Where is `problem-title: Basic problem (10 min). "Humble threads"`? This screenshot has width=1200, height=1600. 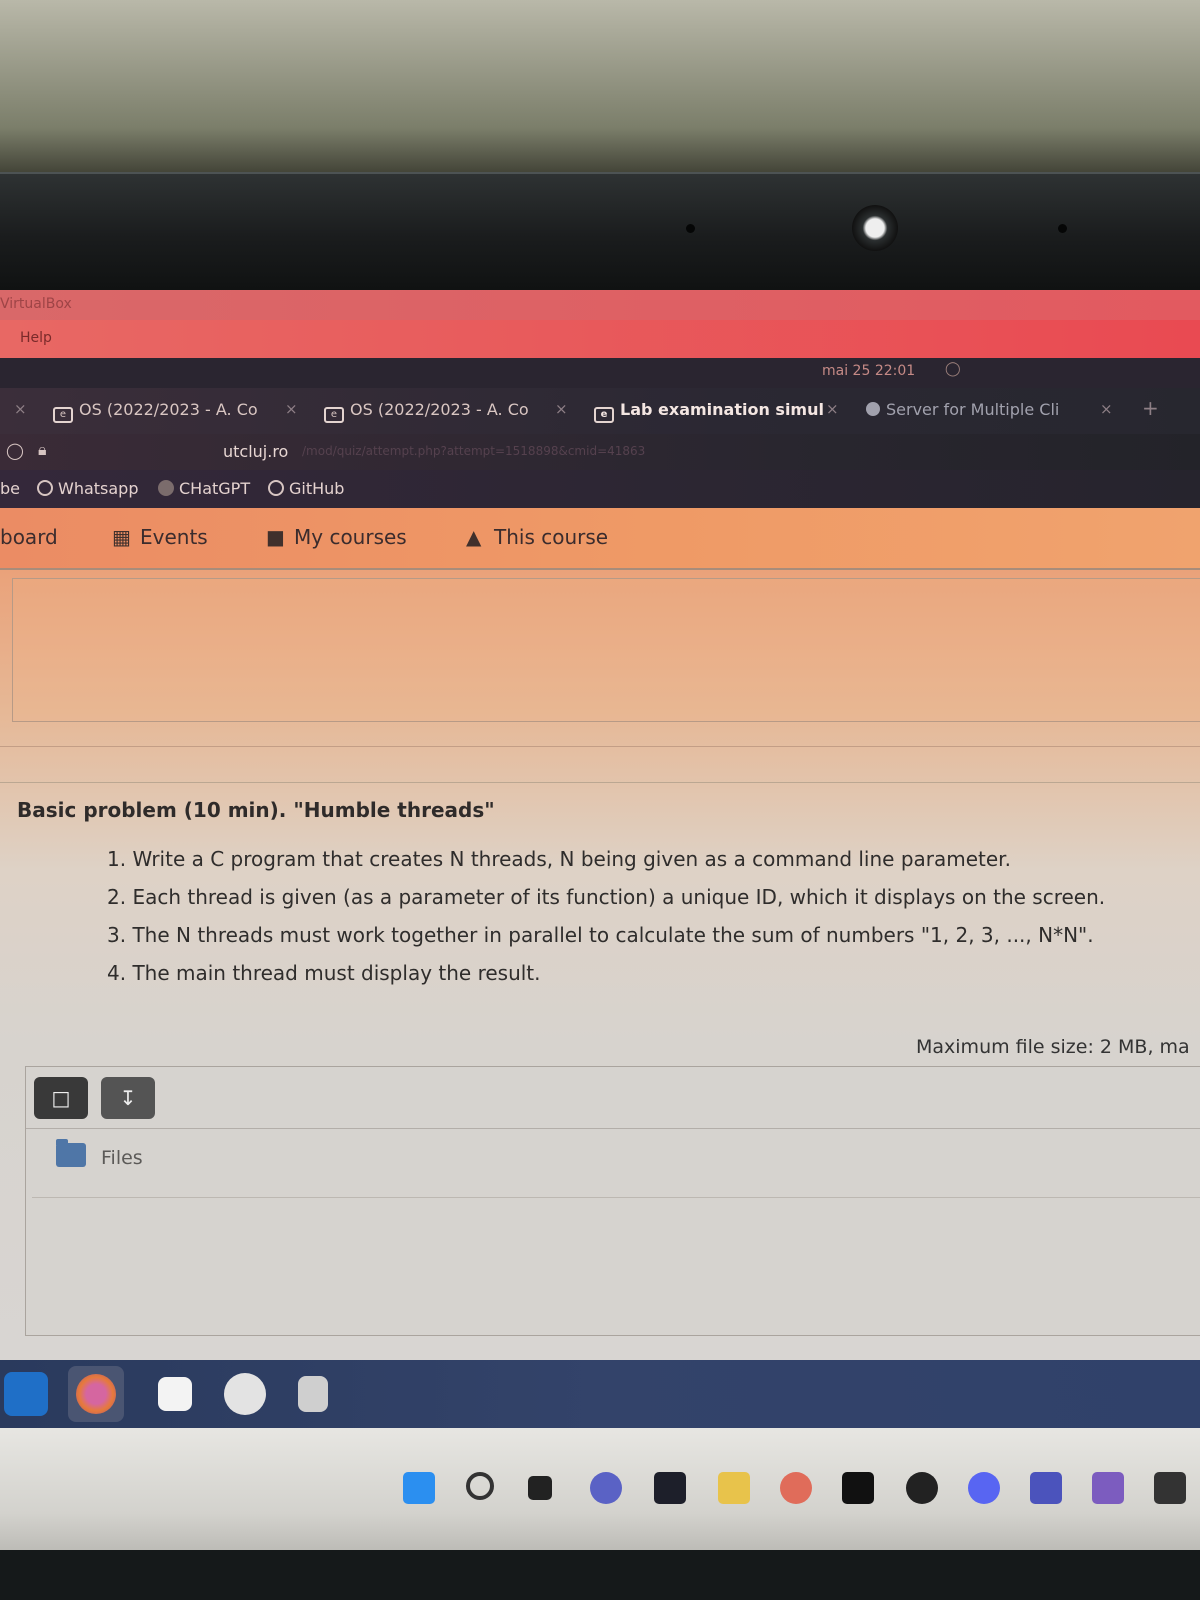
problem-title: Basic problem (10 min). "Humble threads" is located at coordinates (256, 810).